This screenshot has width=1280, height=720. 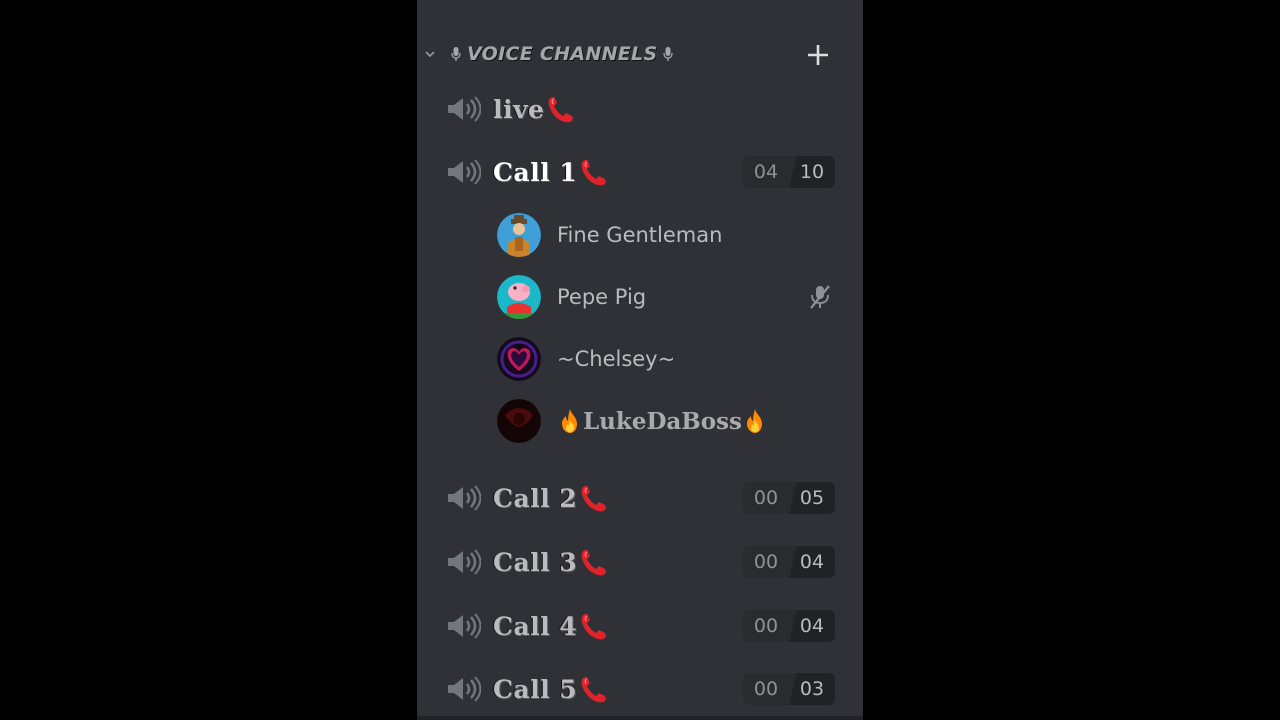 What do you see at coordinates (535, 172) in the screenshot?
I see `channel-name-text: Call 1` at bounding box center [535, 172].